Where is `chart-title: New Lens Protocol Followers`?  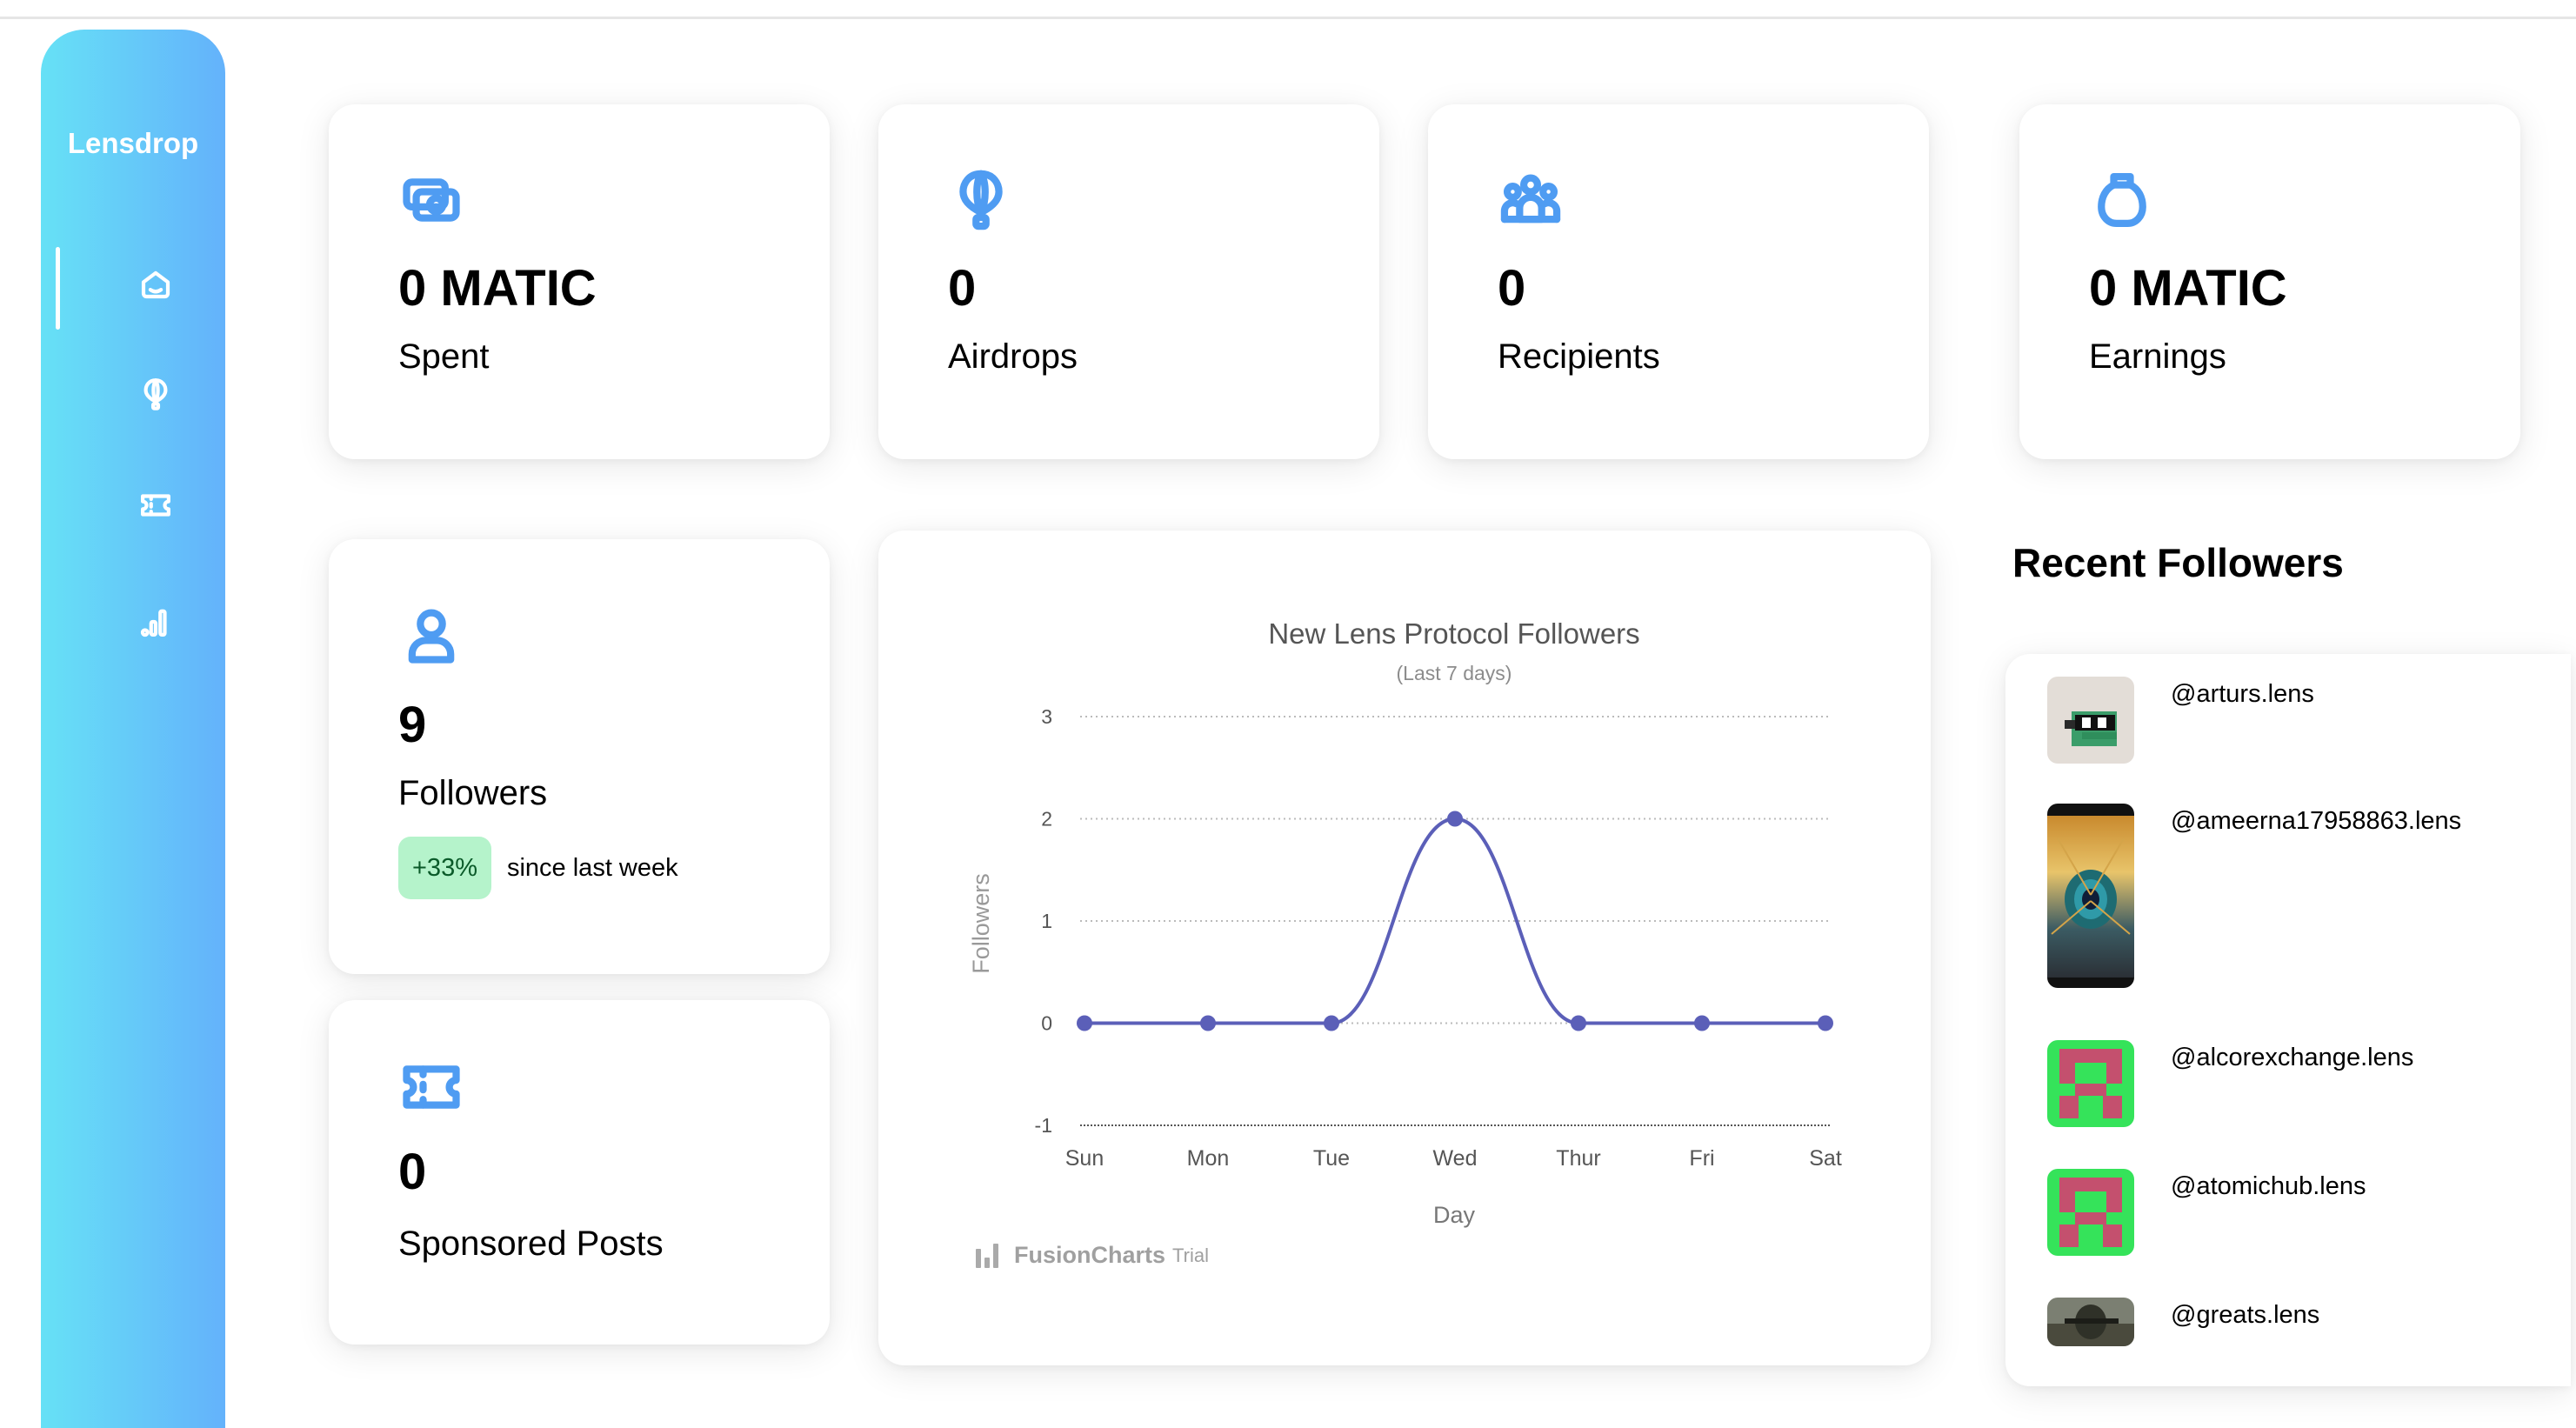
chart-title: New Lens Protocol Followers is located at coordinates (1454, 633).